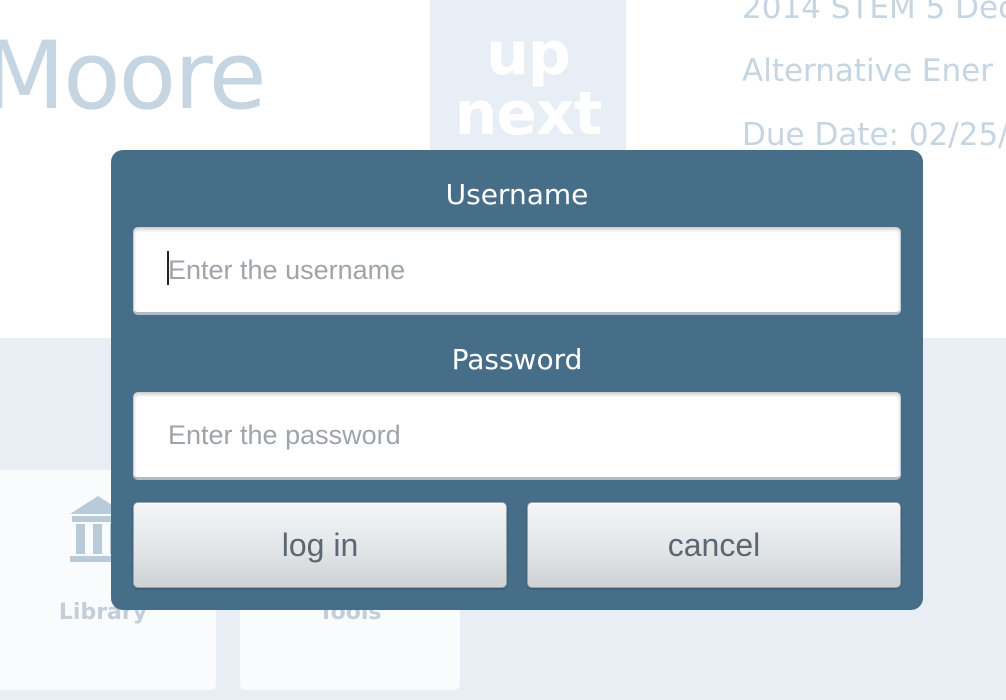 This screenshot has width=1006, height=700. What do you see at coordinates (320, 545) in the screenshot?
I see `login-button: log in` at bounding box center [320, 545].